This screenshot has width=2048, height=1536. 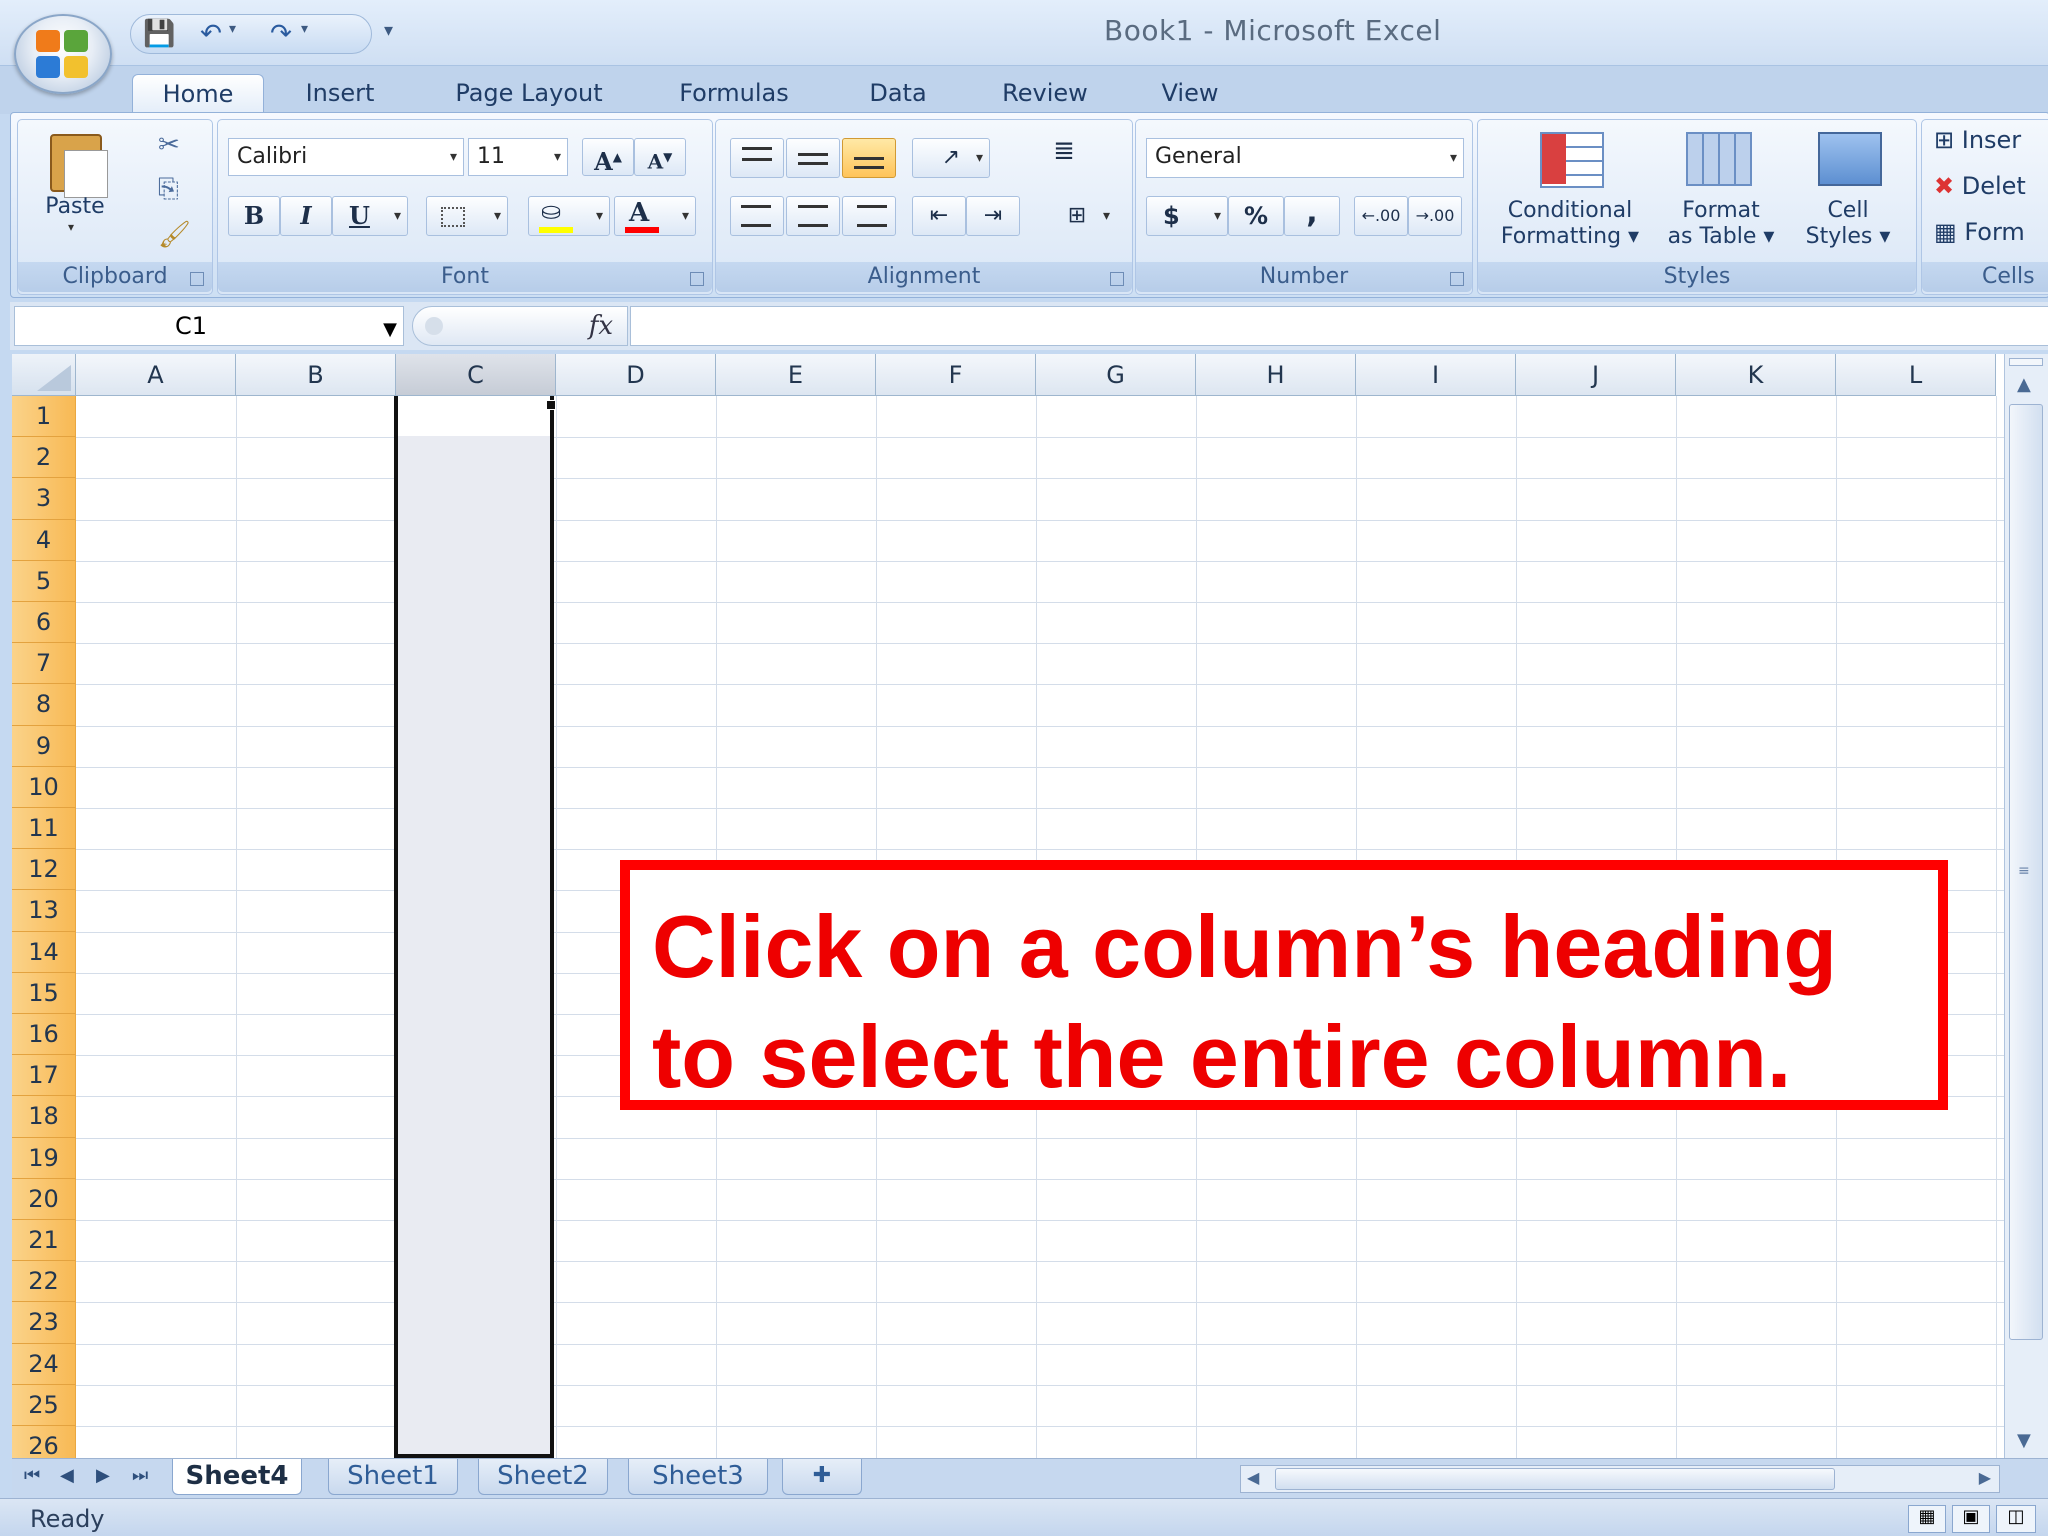 What do you see at coordinates (393, 1477) in the screenshot?
I see `sheet-tab-sheet1: Sheet1` at bounding box center [393, 1477].